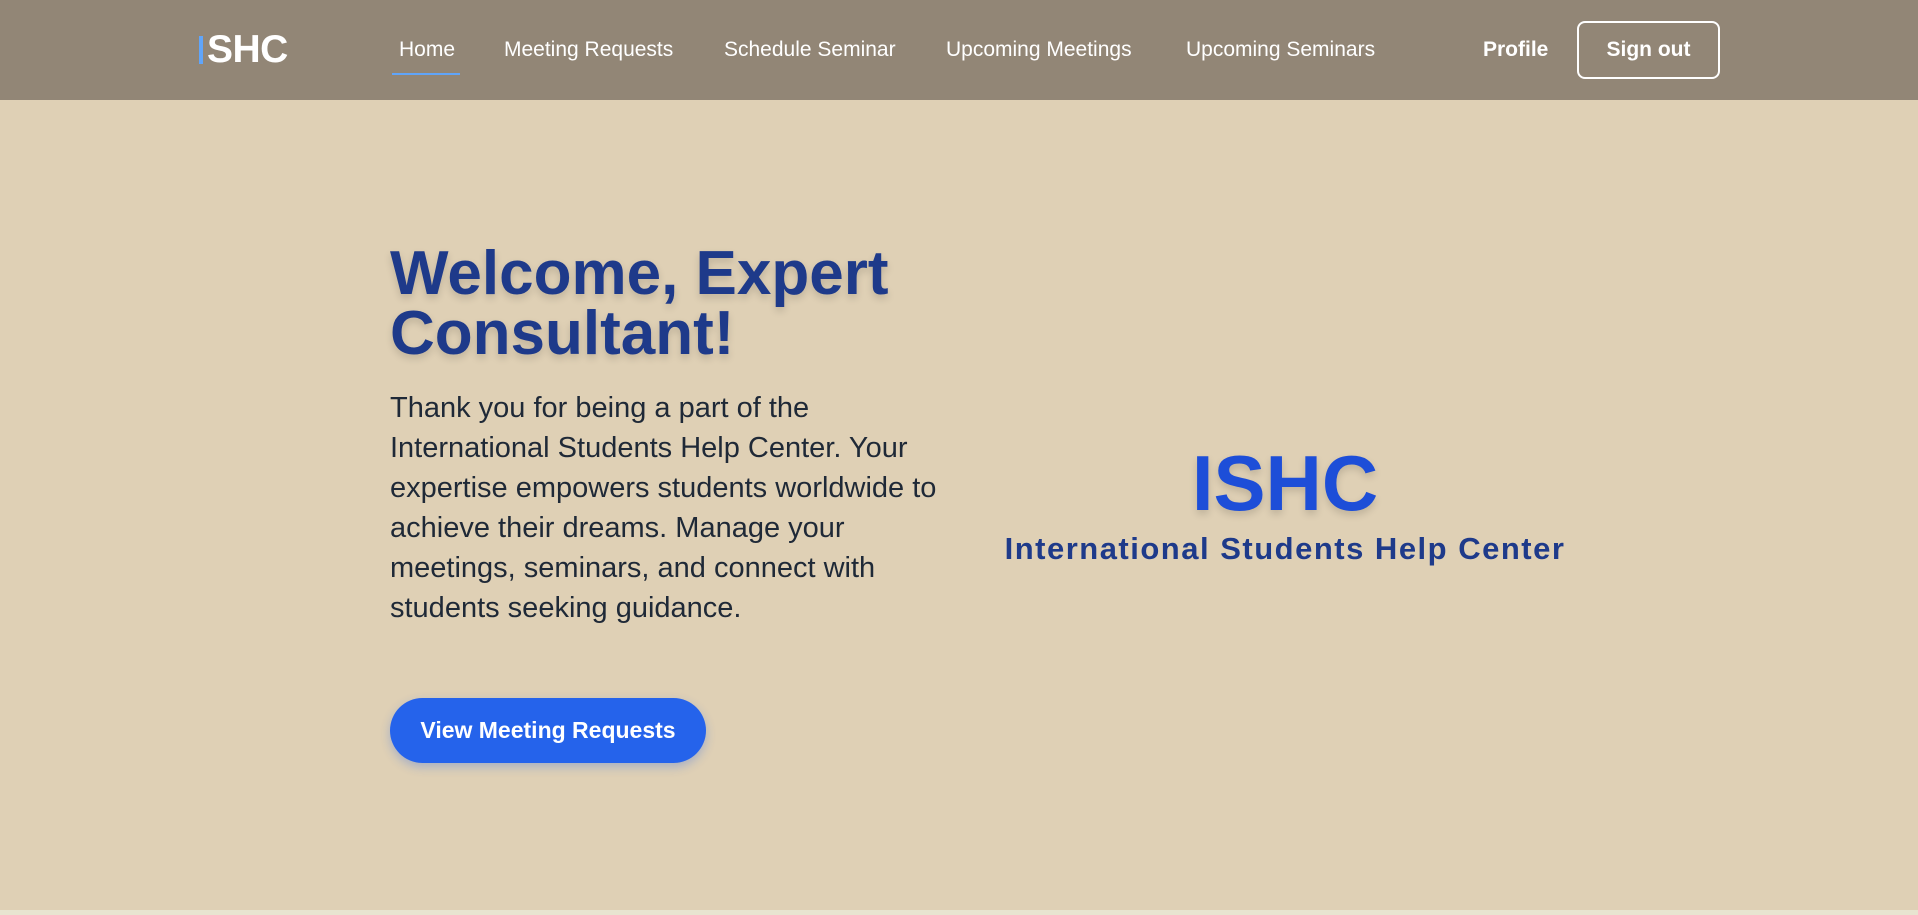 The image size is (1918, 915). Describe the element at coordinates (201, 50) in the screenshot. I see `logo-accent-bar` at that location.